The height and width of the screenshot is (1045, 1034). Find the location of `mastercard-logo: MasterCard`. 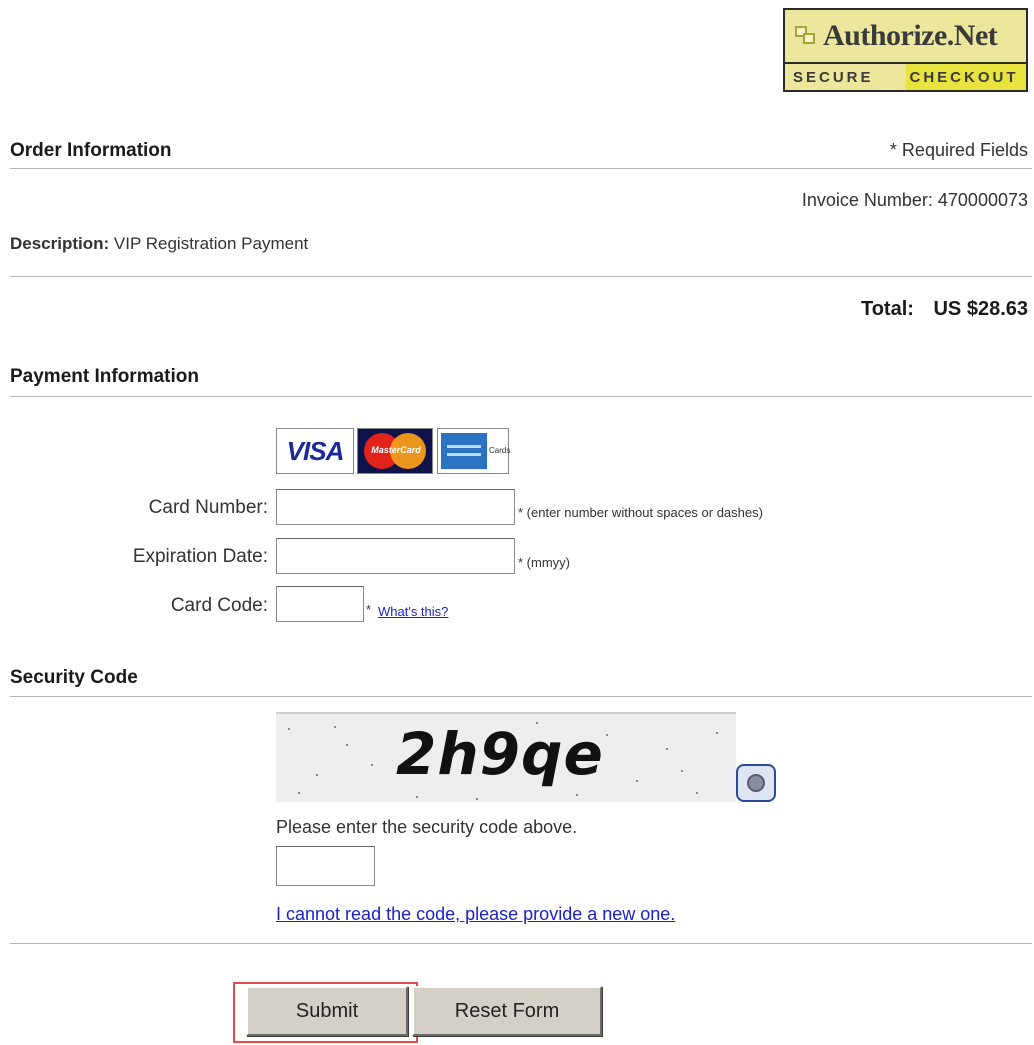

mastercard-logo: MasterCard is located at coordinates (395, 451).